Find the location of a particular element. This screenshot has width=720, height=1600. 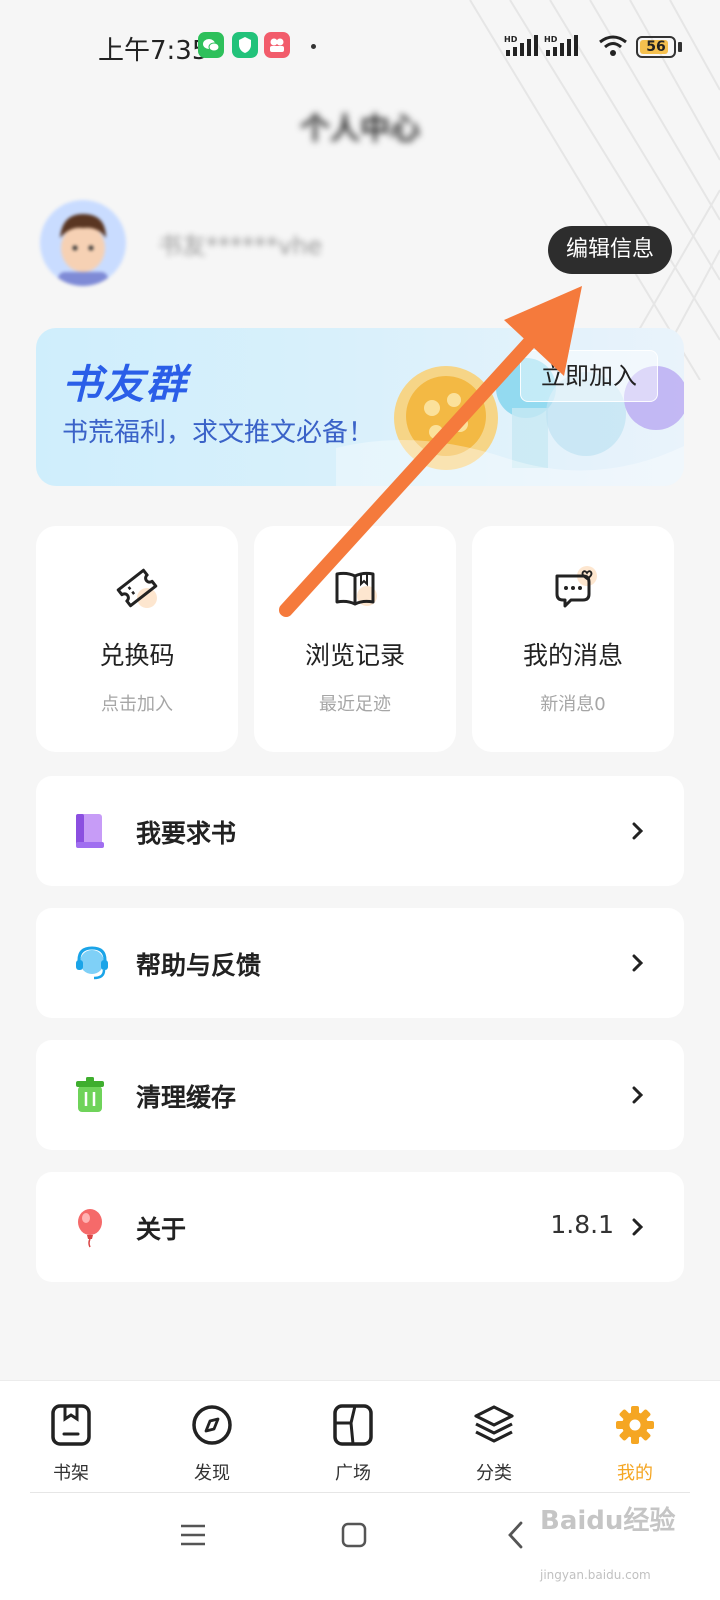

divider is located at coordinates (360, 1492).